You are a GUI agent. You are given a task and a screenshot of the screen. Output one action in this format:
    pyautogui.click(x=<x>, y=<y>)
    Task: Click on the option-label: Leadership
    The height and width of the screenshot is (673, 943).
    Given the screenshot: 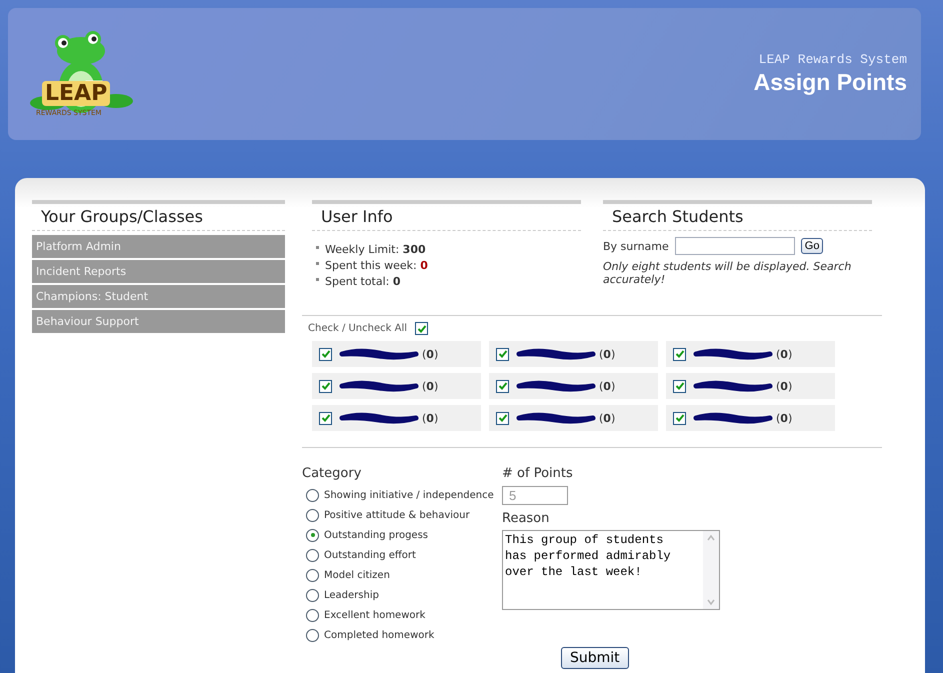 What is the action you would take?
    pyautogui.click(x=351, y=595)
    